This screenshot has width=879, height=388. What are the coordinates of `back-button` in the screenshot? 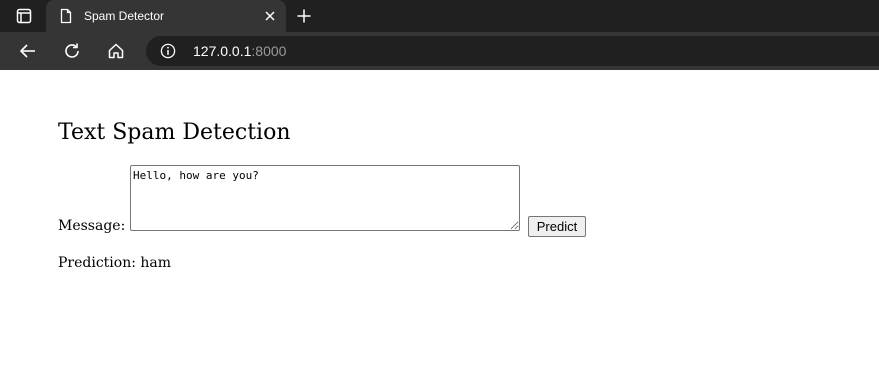 It's located at (28, 51).